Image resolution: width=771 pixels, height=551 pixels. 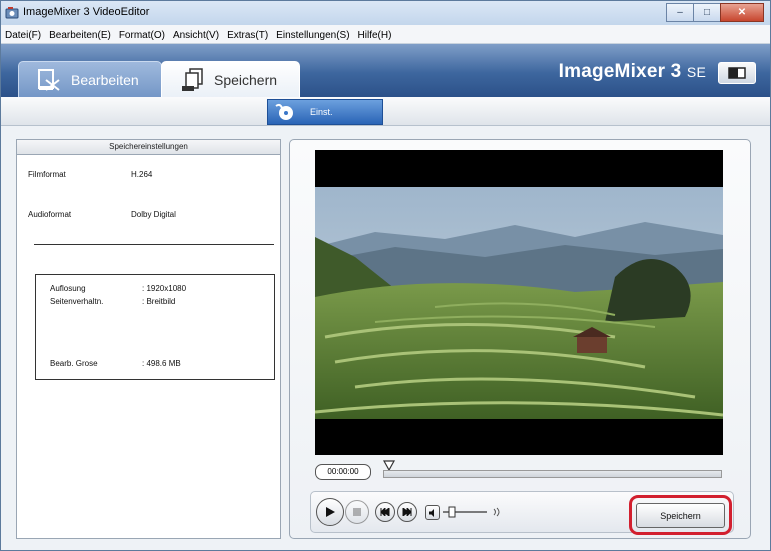 I want to click on volume-waves-icon, so click(x=496, y=512).